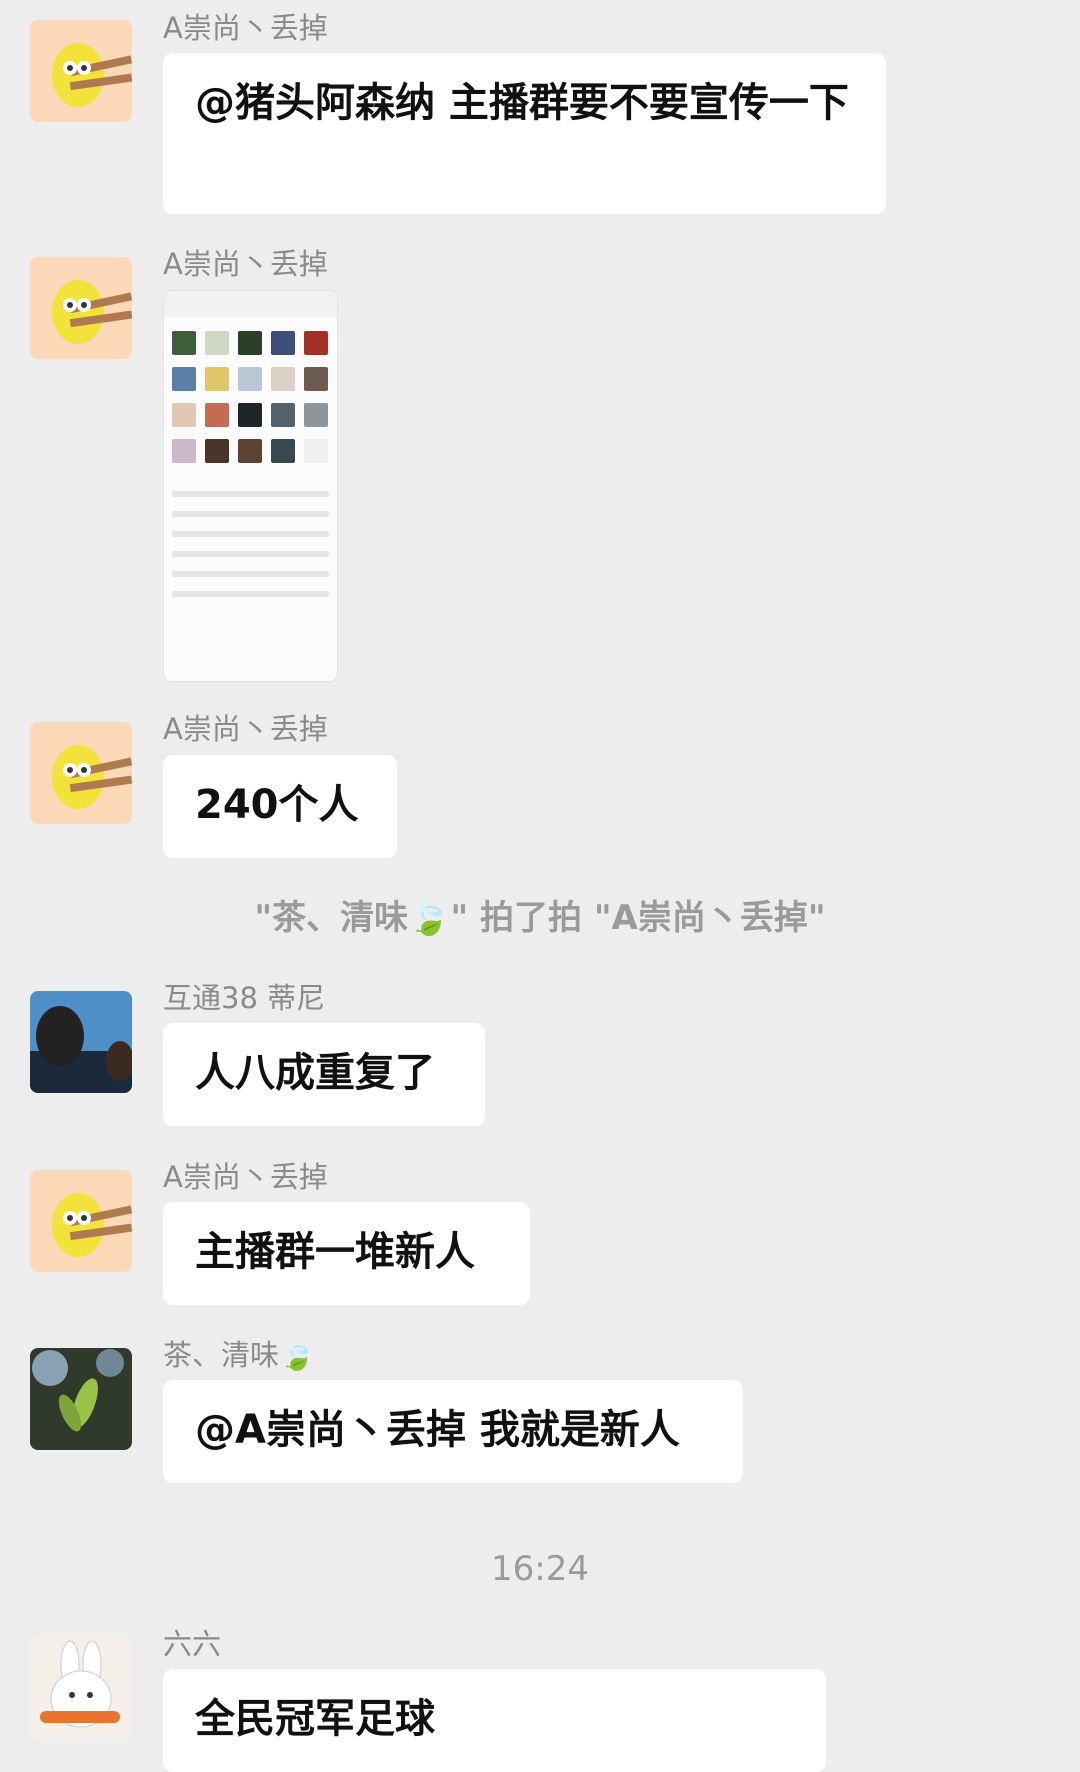 This screenshot has width=1080, height=1772. What do you see at coordinates (280, 806) in the screenshot?
I see `message-bubble: 240个人` at bounding box center [280, 806].